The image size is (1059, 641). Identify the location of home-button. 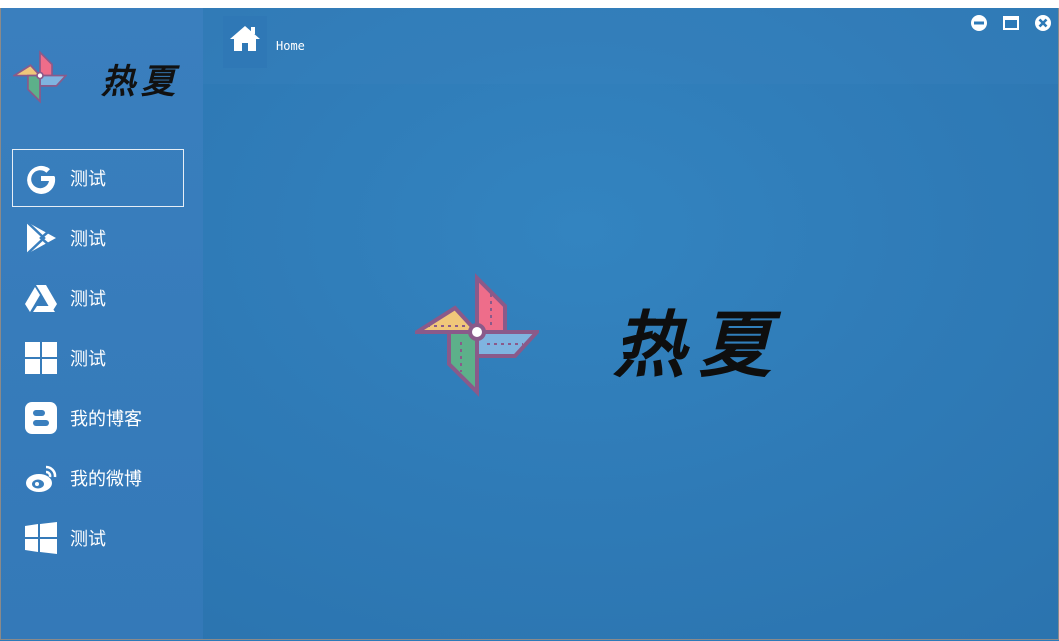
(245, 42).